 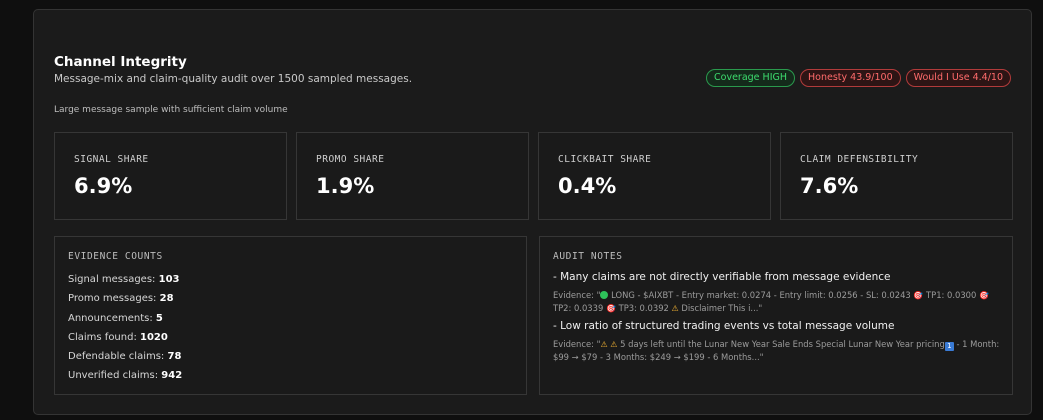 I want to click on count-label: Signal messages:, so click(x=113, y=279).